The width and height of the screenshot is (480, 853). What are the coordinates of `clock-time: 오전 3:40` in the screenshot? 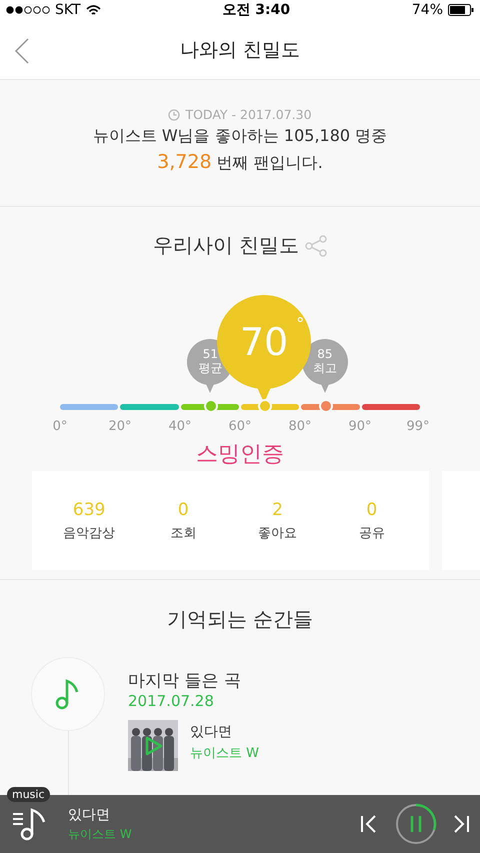 It's located at (256, 10).